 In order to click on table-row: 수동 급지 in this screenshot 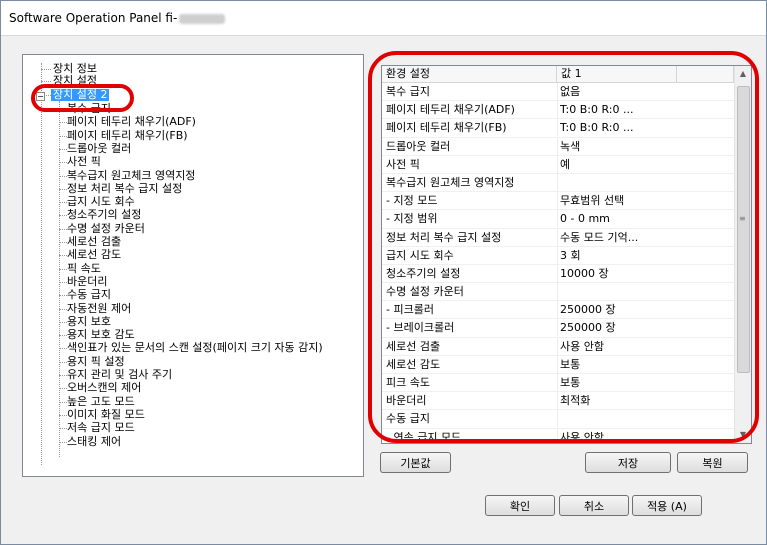, I will do `click(558, 419)`.